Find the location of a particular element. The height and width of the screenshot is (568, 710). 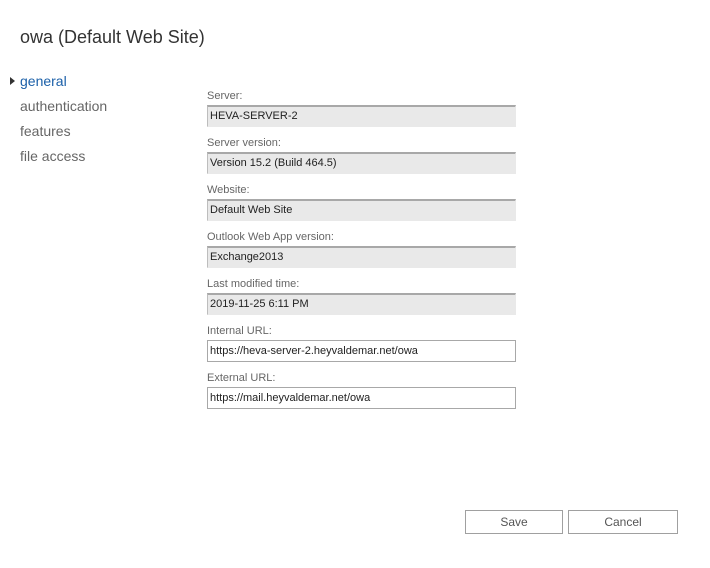

nav-item-authentication: authentication is located at coordinates (85, 109).